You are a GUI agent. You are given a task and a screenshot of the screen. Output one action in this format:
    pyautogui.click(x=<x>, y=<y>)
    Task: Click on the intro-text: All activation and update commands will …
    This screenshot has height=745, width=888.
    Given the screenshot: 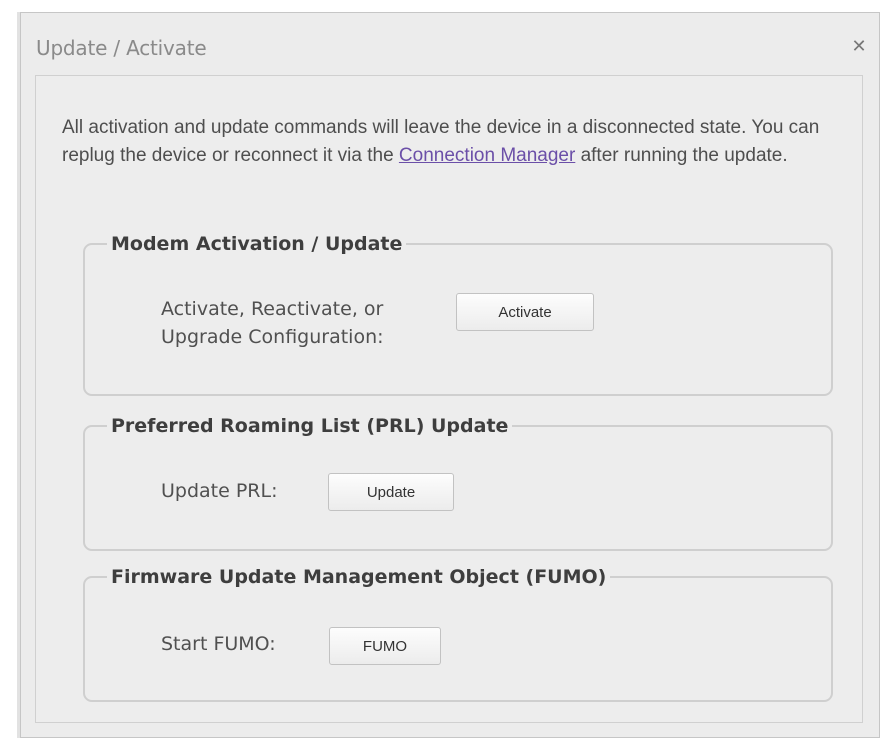 What is the action you would take?
    pyautogui.click(x=457, y=142)
    